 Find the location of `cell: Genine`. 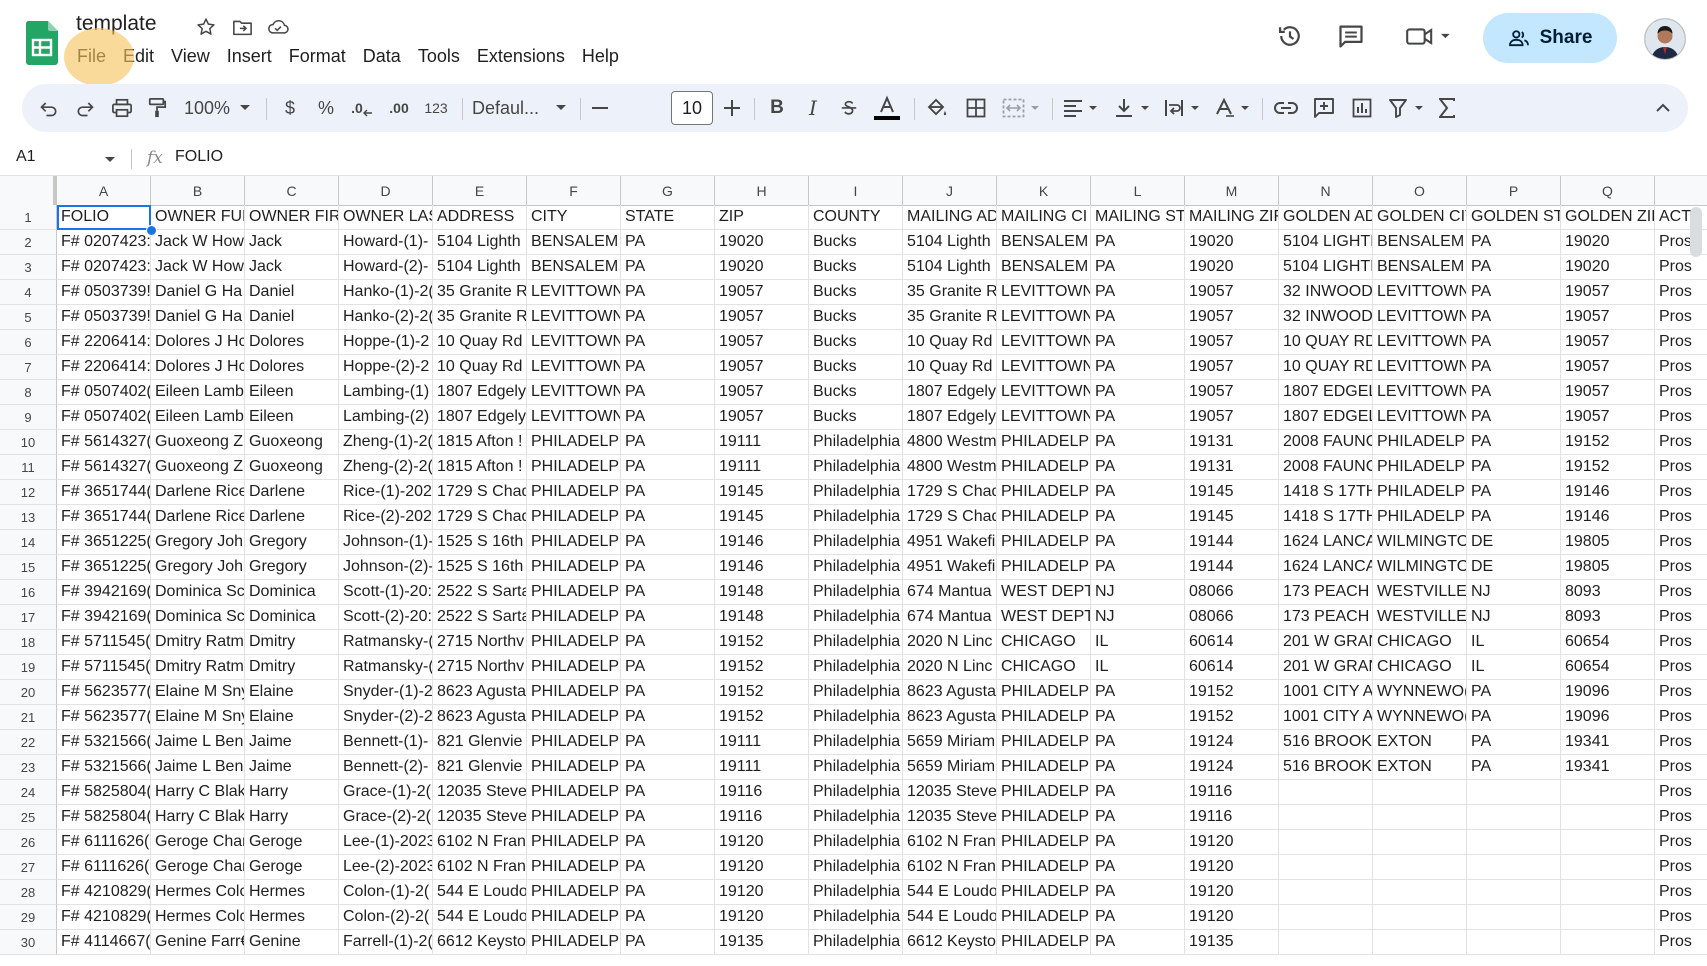

cell: Genine is located at coordinates (292, 942).